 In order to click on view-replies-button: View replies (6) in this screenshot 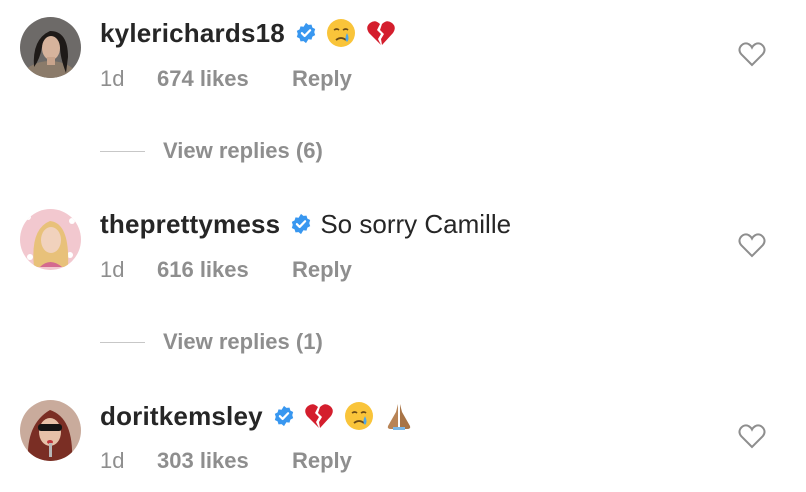, I will do `click(211, 151)`.